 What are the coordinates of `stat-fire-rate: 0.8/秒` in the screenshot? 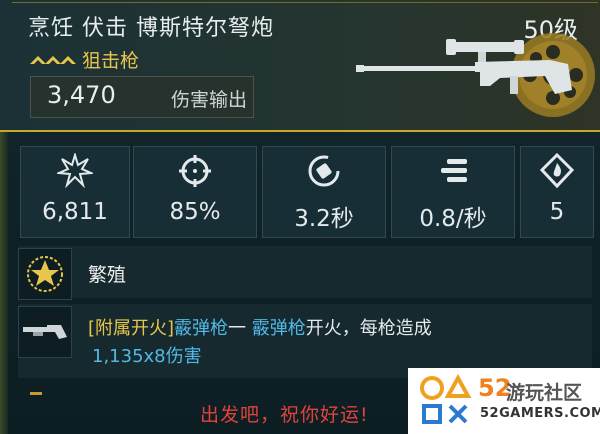 It's located at (453, 192).